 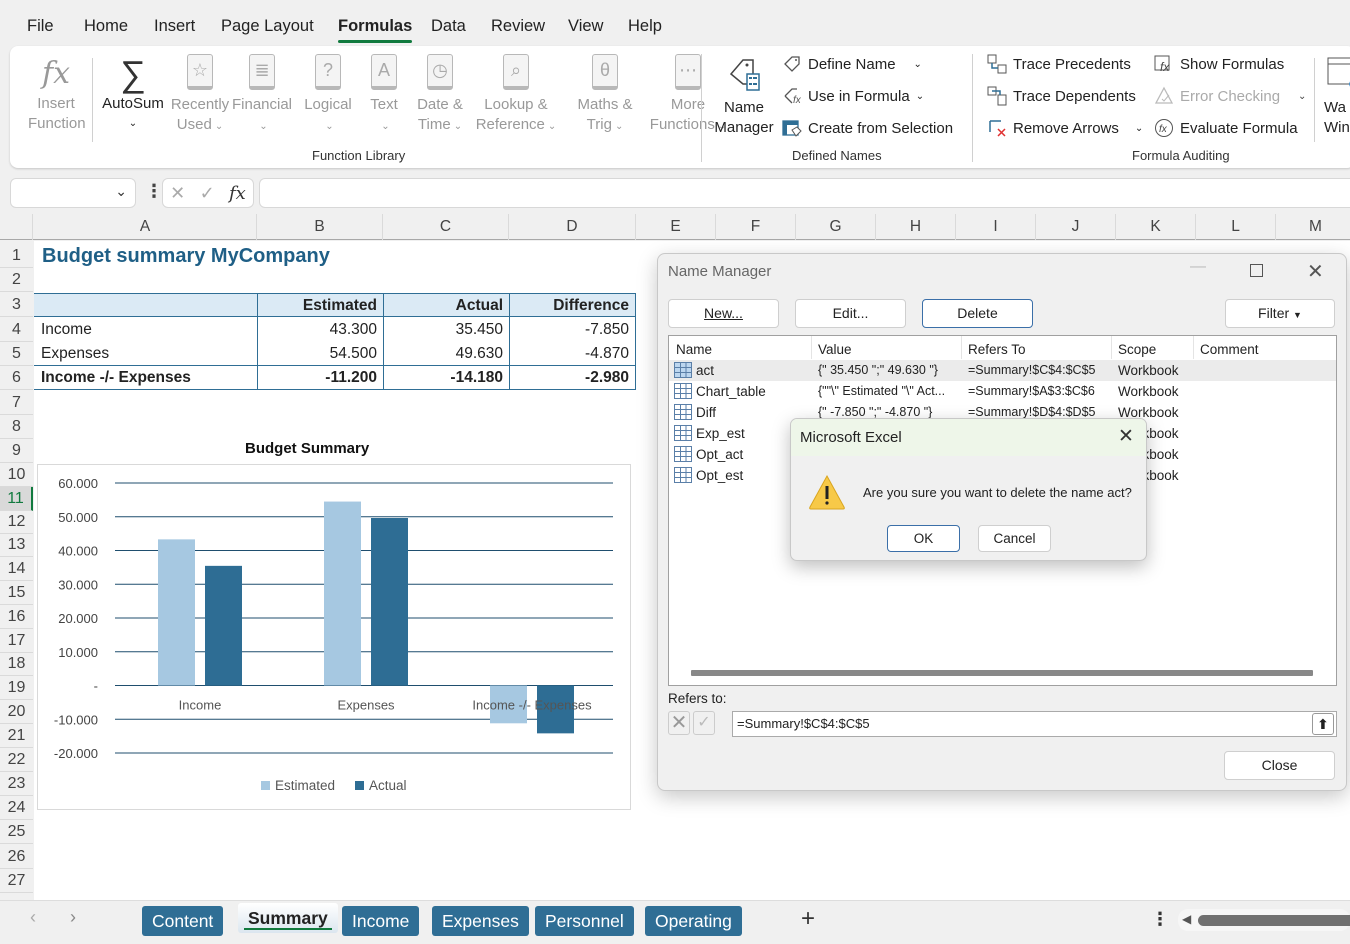 I want to click on horizontal-scrollbar: ◀, so click(x=1264, y=920).